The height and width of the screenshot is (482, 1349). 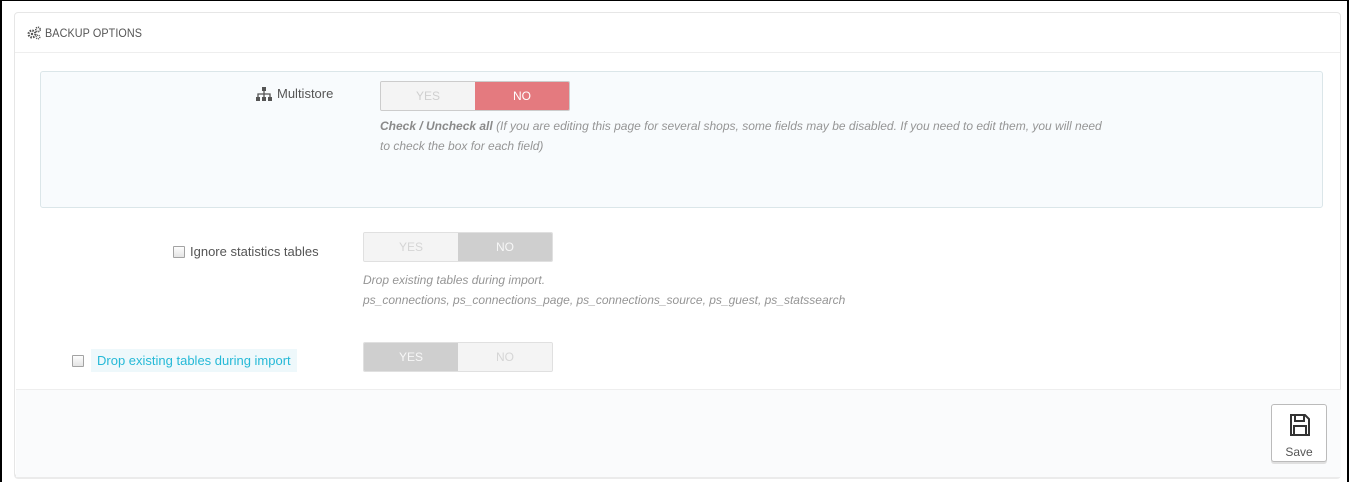 I want to click on cogs-icon, so click(x=34, y=33).